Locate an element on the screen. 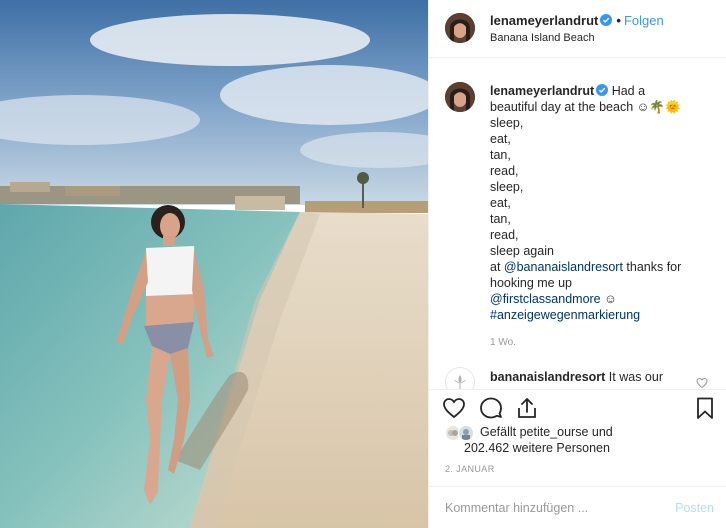 Image resolution: width=726 pixels, height=528 pixels. hashtag-link: #anzeigewegenmarkierung is located at coordinates (565, 315).